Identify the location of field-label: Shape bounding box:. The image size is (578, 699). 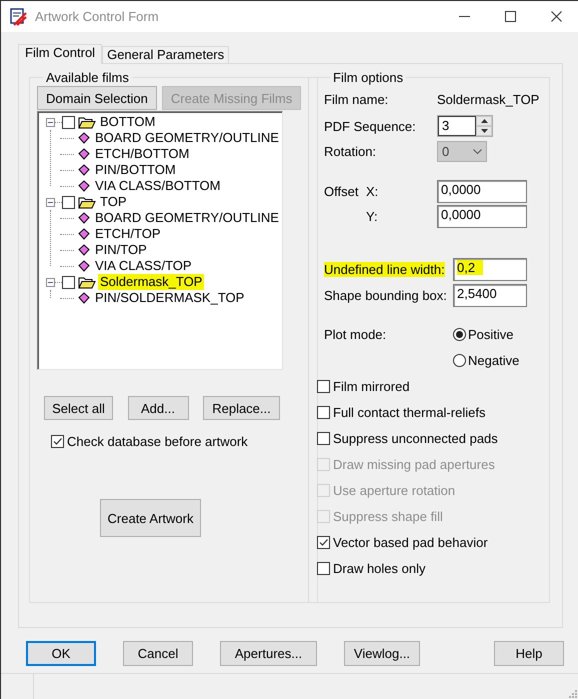
(385, 295).